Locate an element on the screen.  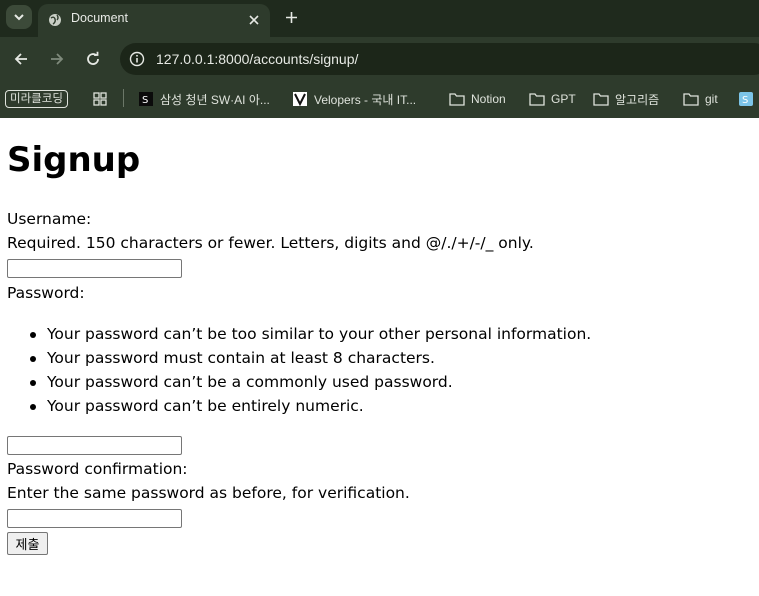
back-button is located at coordinates (21, 59).